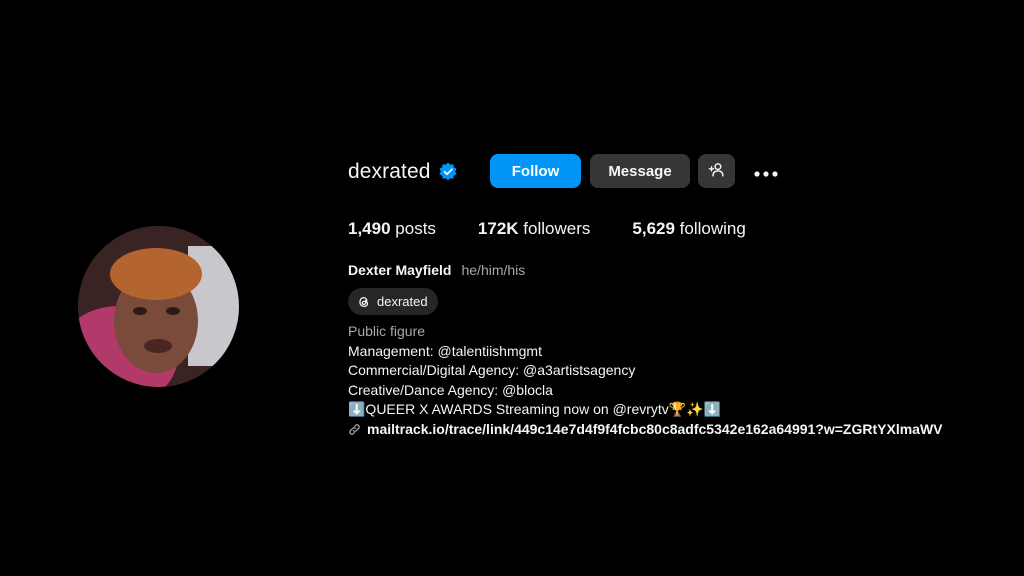 This screenshot has width=1024, height=576. Describe the element at coordinates (498, 228) in the screenshot. I see `followers-count: 172K` at that location.